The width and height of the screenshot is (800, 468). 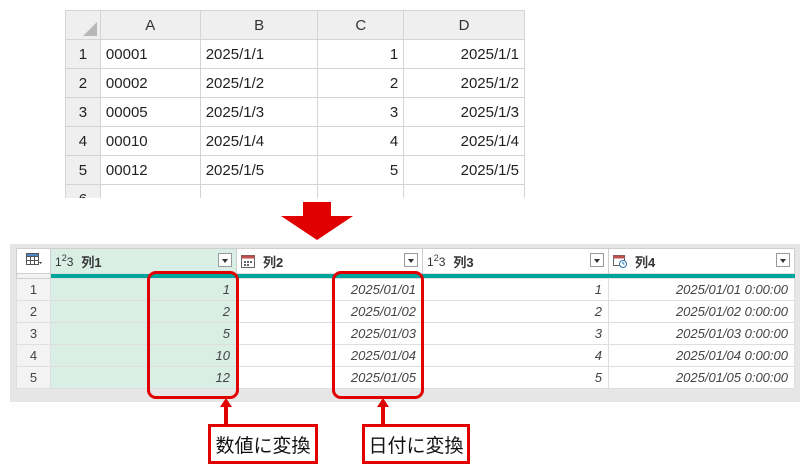 I want to click on sheet-row: 1 00001 2025/1/1 1 2025/1/1, so click(x=295, y=54).